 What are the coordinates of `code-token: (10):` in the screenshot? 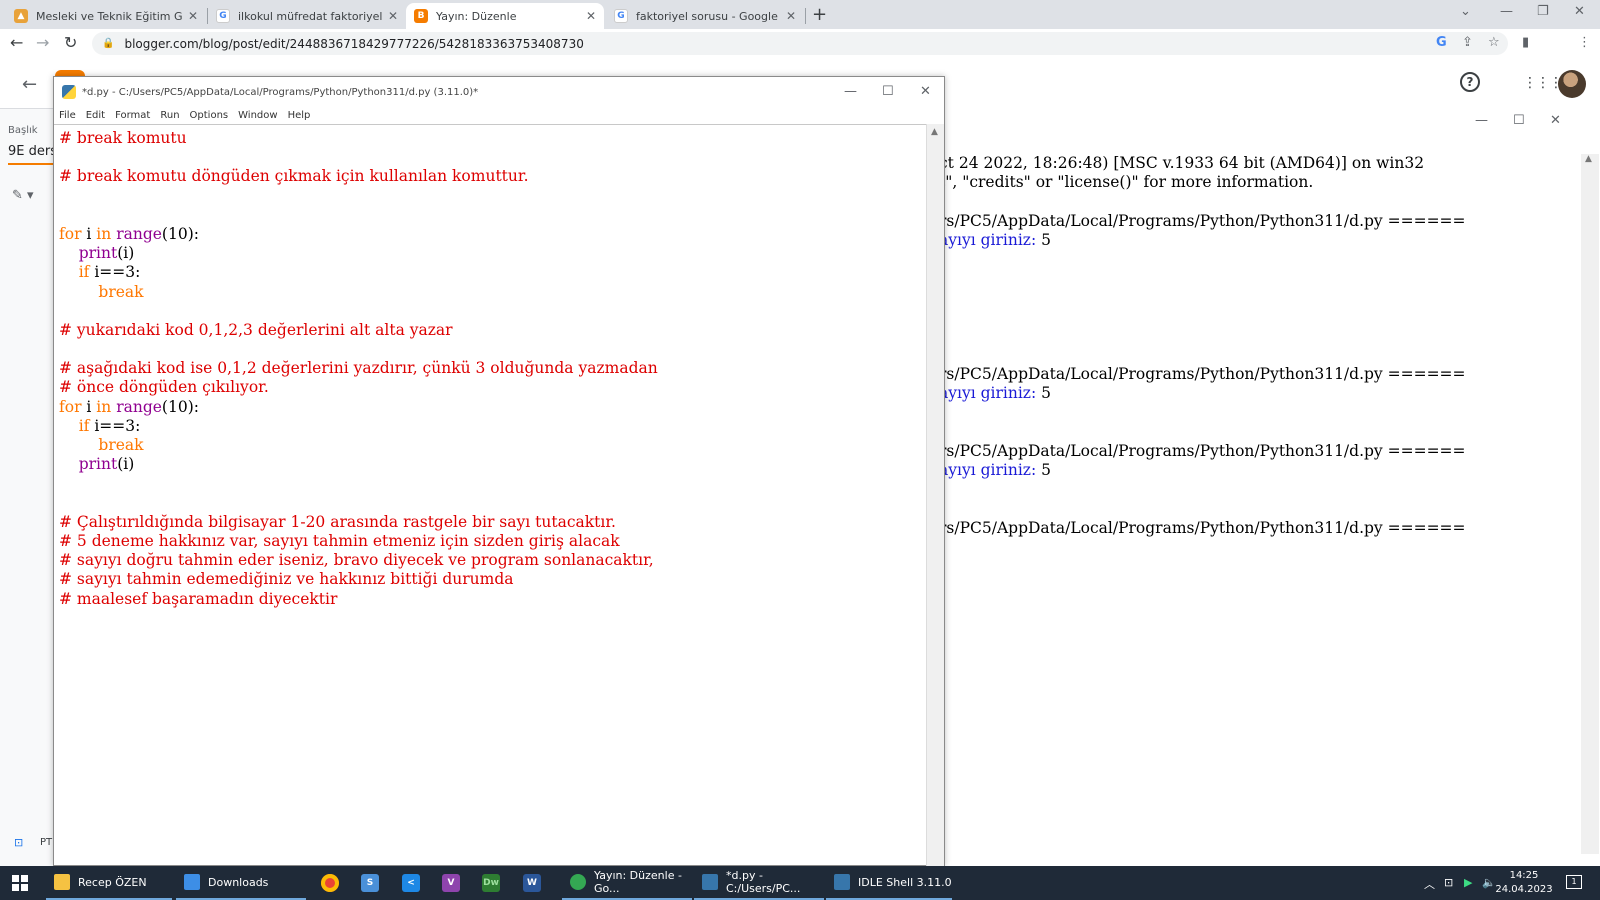 It's located at (180, 406).